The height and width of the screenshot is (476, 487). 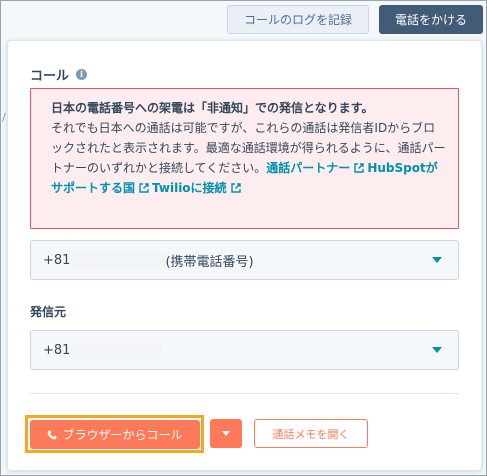 What do you see at coordinates (4, 117) in the screenshot?
I see `edge-marker: /` at bounding box center [4, 117].